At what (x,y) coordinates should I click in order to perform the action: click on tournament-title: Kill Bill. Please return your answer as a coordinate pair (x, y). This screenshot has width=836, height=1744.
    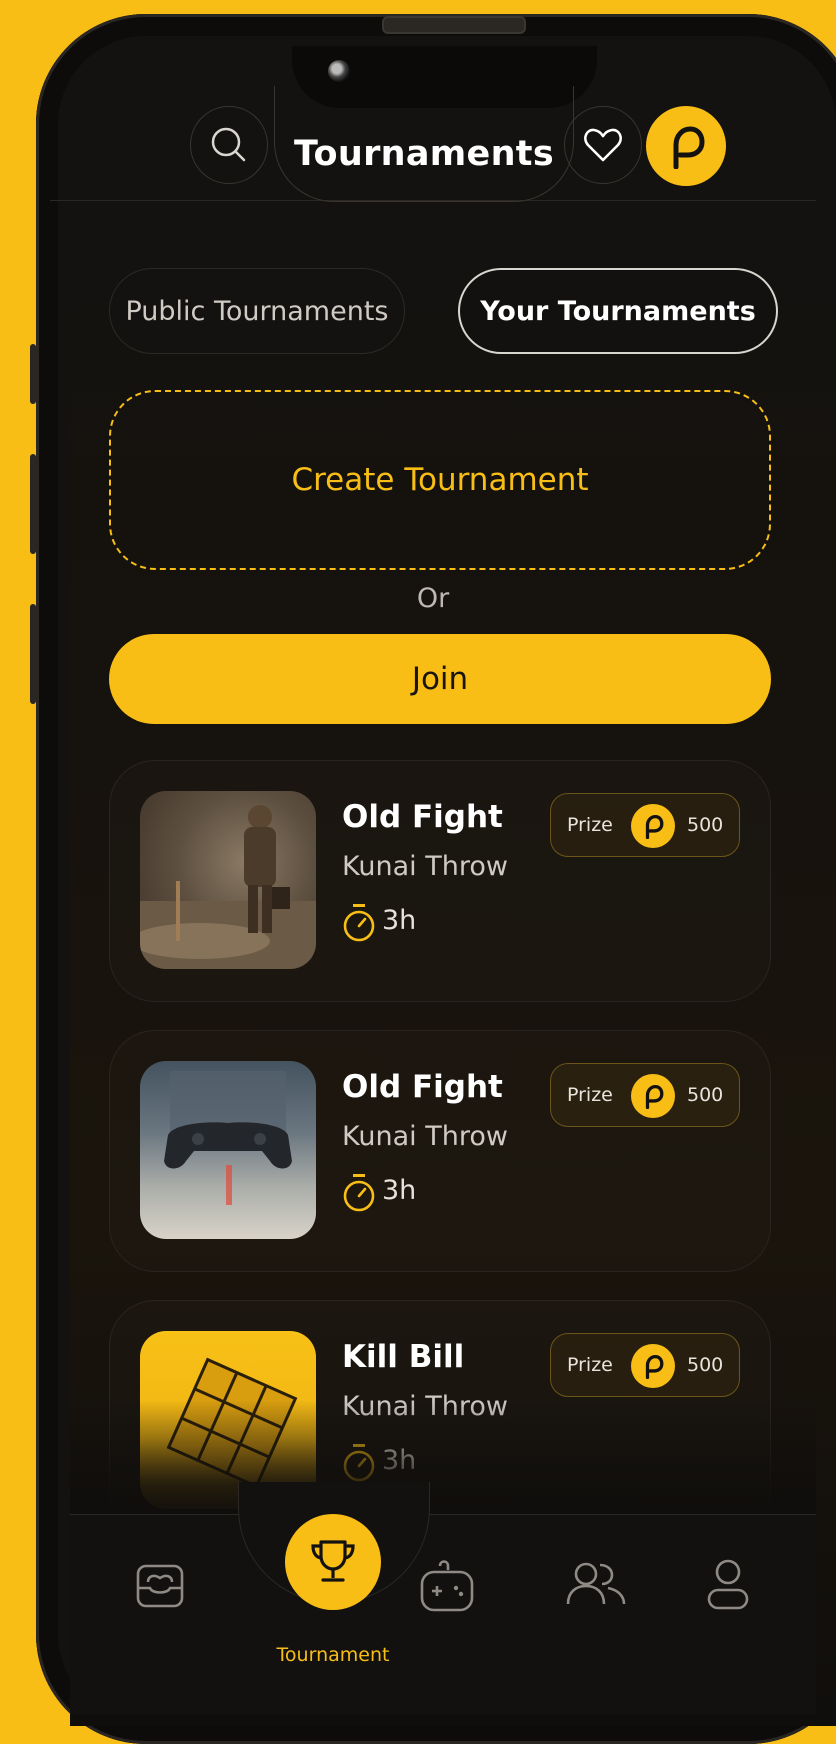
    Looking at the image, I should click on (403, 1357).